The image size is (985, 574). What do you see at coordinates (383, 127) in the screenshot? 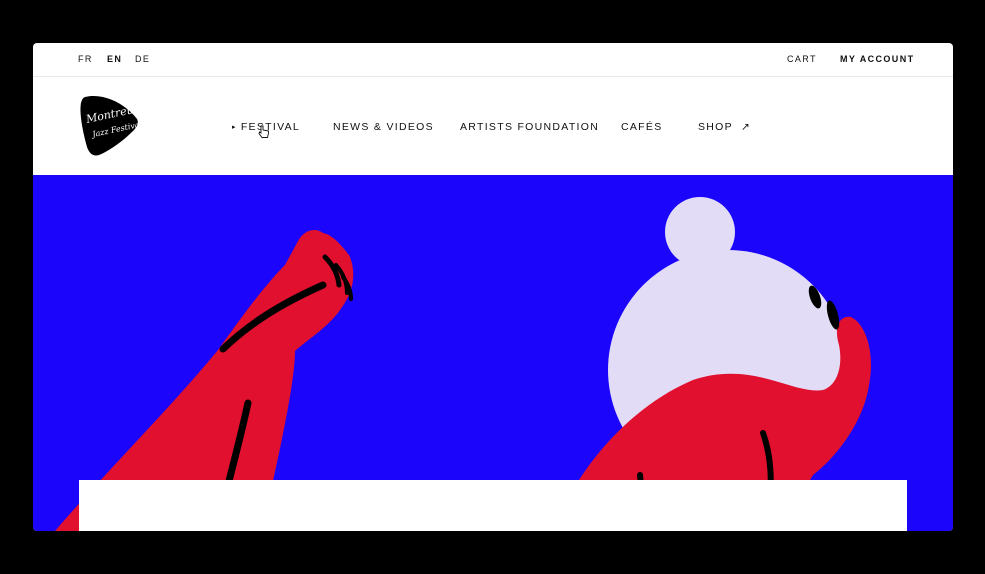
I see `nav-item-news-videos: NEWS & VIDEOS` at bounding box center [383, 127].